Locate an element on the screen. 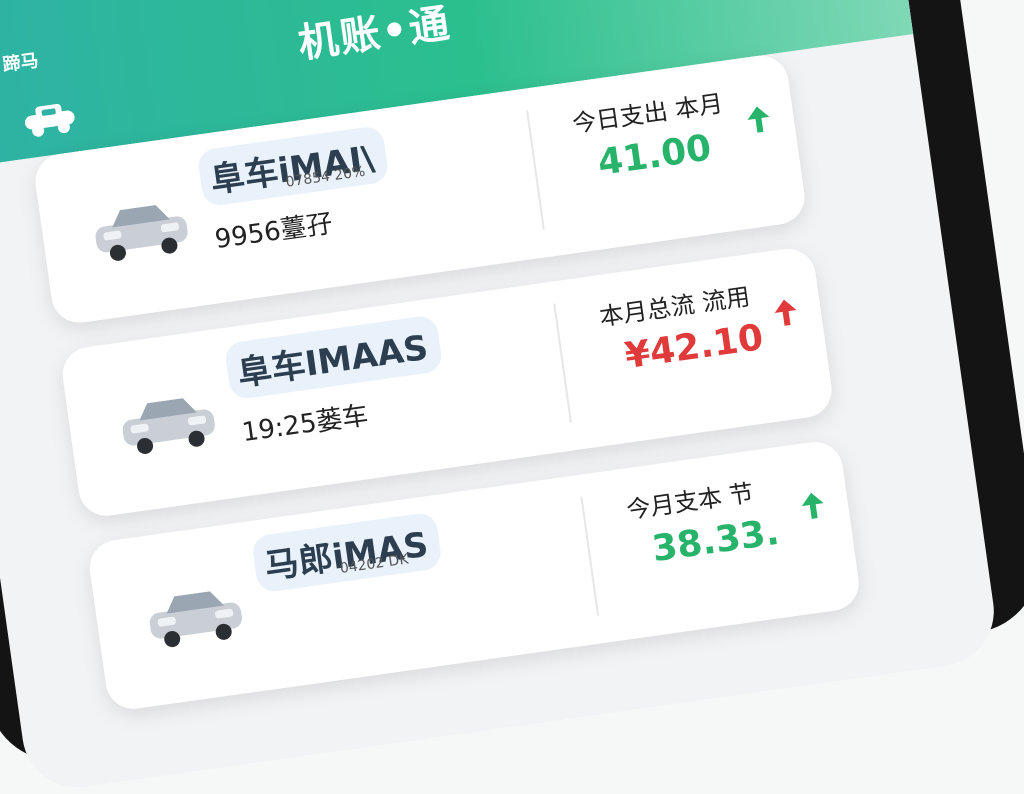 This screenshot has height=794, width=1024. status-bar-text: 蹄马 is located at coordinates (20, 63).